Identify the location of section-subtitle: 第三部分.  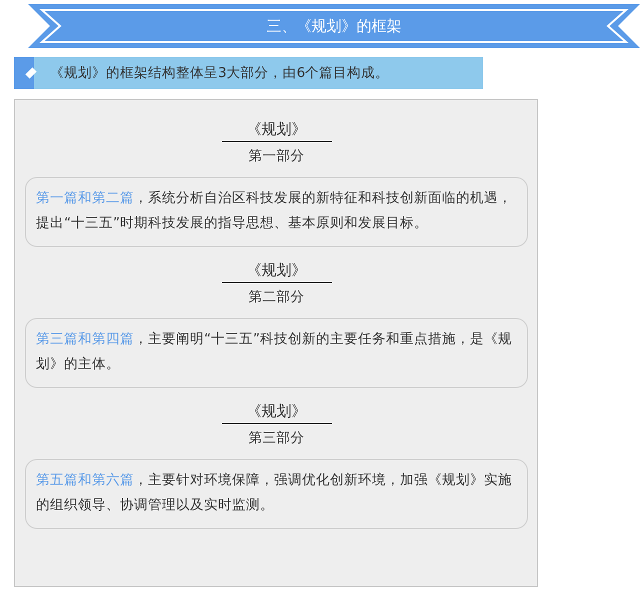
(276, 438).